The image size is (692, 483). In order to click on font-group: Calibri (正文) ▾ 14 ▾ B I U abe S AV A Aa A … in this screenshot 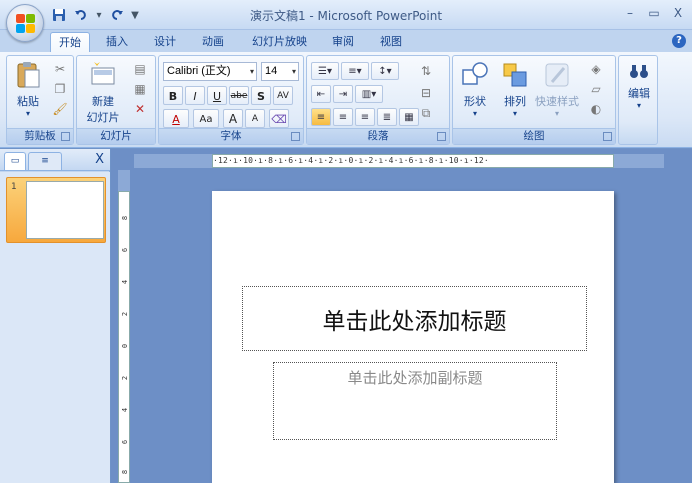, I will do `click(231, 100)`.